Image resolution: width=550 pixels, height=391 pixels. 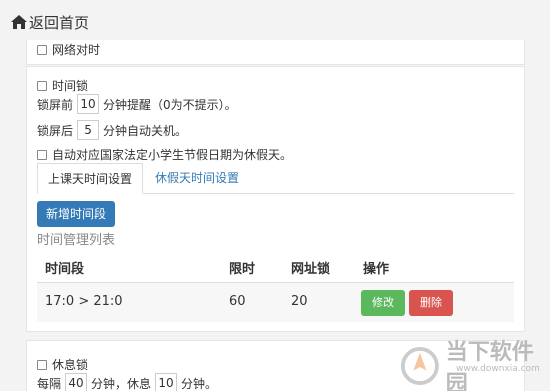 I want to click on table-row: 17:0 > 21:0 60 20 修改 删除, so click(x=275, y=302).